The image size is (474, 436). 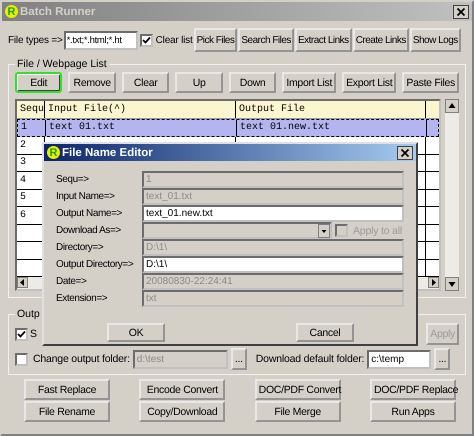 I want to click on label: Apply to all, so click(x=377, y=230).